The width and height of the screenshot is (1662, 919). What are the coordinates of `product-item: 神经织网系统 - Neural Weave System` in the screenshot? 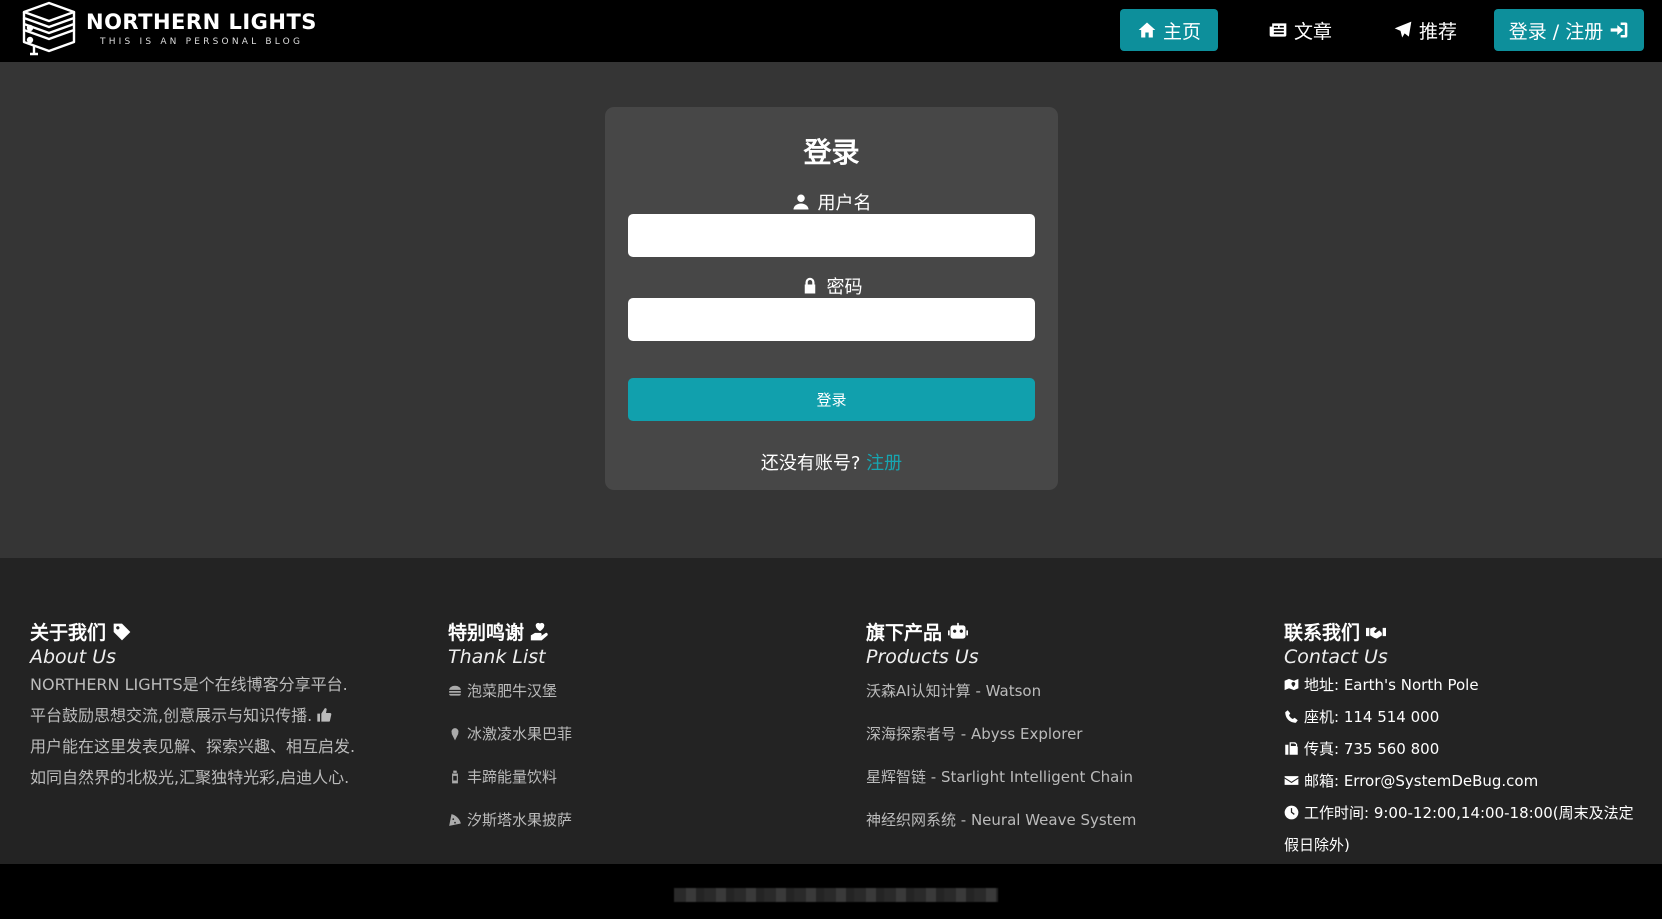 It's located at (1056, 819).